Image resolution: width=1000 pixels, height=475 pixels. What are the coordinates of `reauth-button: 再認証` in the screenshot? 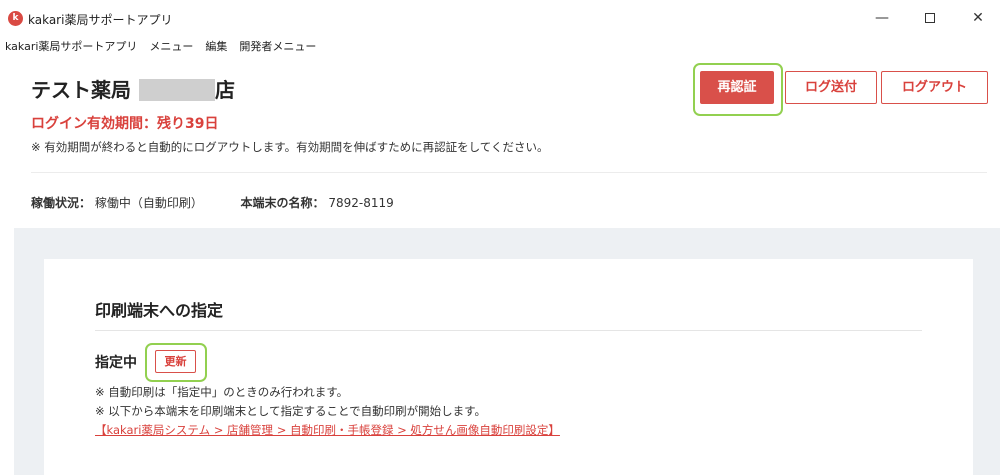 It's located at (737, 87).